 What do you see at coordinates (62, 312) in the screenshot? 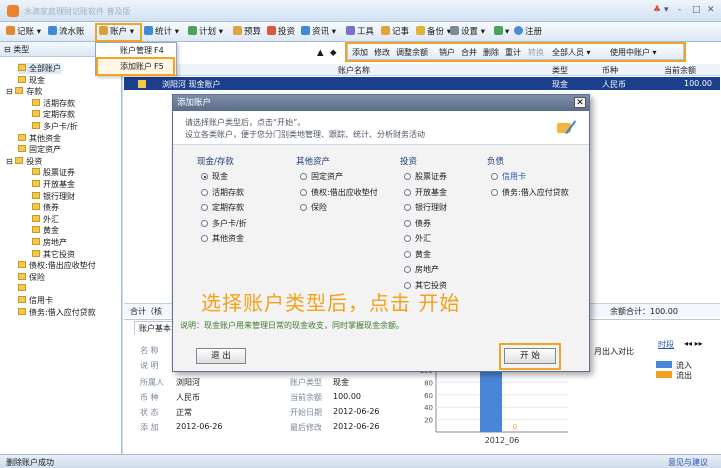
I see `tree-item-label: 债务:借入应付贷款` at bounding box center [62, 312].